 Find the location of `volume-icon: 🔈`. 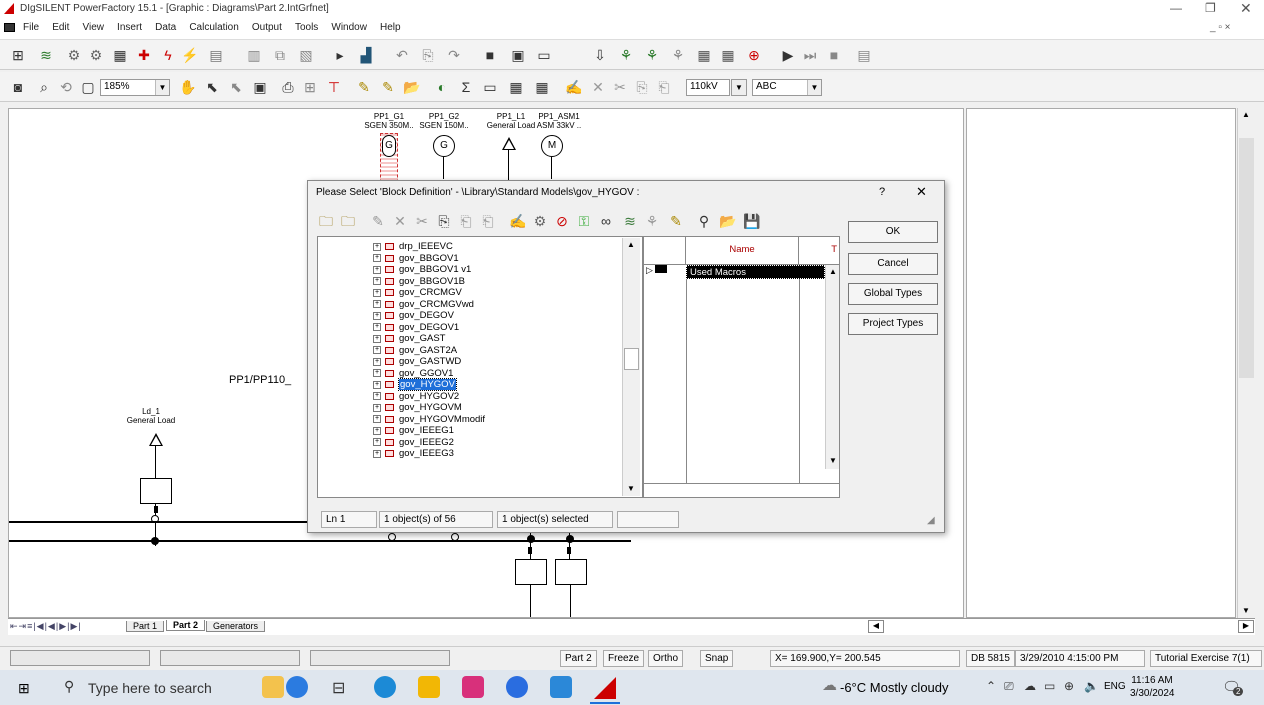

volume-icon: 🔈 is located at coordinates (1091, 686).